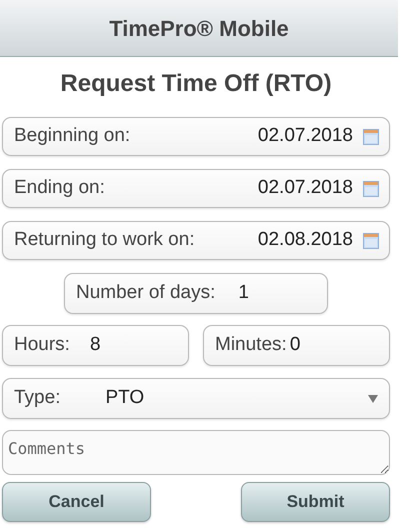  What do you see at coordinates (95, 345) in the screenshot?
I see `hours-field: Hours: 8` at bounding box center [95, 345].